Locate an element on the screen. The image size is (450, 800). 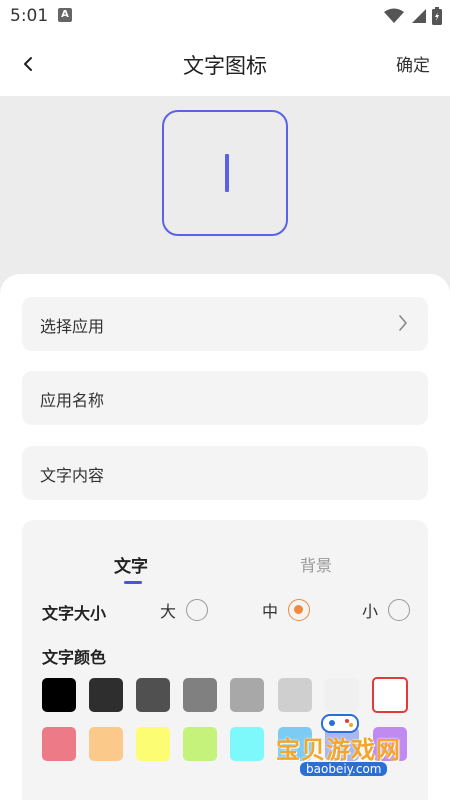
app-name-field: 应用名称 is located at coordinates (225, 398).